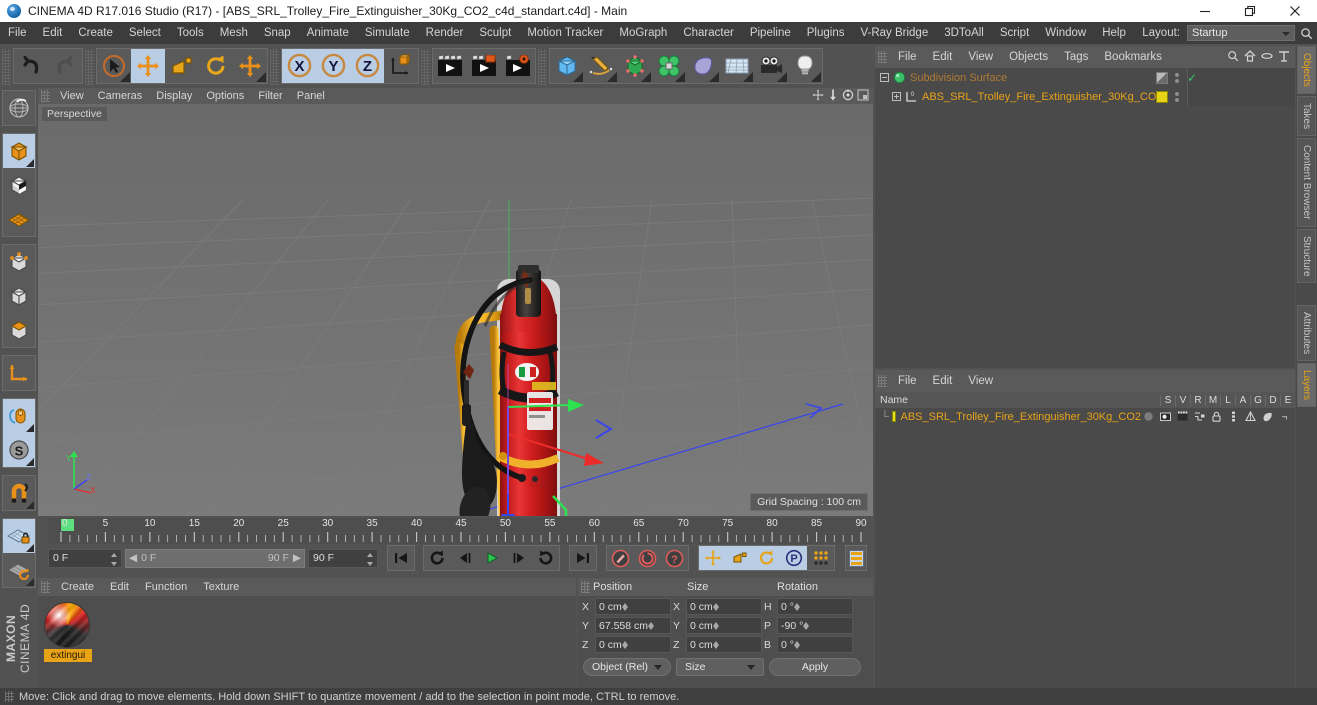 The height and width of the screenshot is (705, 1317). Describe the element at coordinates (1182, 400) in the screenshot. I see `layer-column-v: V` at that location.